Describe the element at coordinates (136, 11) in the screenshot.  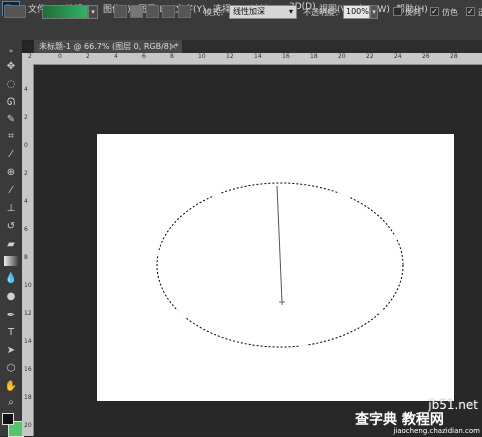
I see `radial-gradient-icon` at that location.